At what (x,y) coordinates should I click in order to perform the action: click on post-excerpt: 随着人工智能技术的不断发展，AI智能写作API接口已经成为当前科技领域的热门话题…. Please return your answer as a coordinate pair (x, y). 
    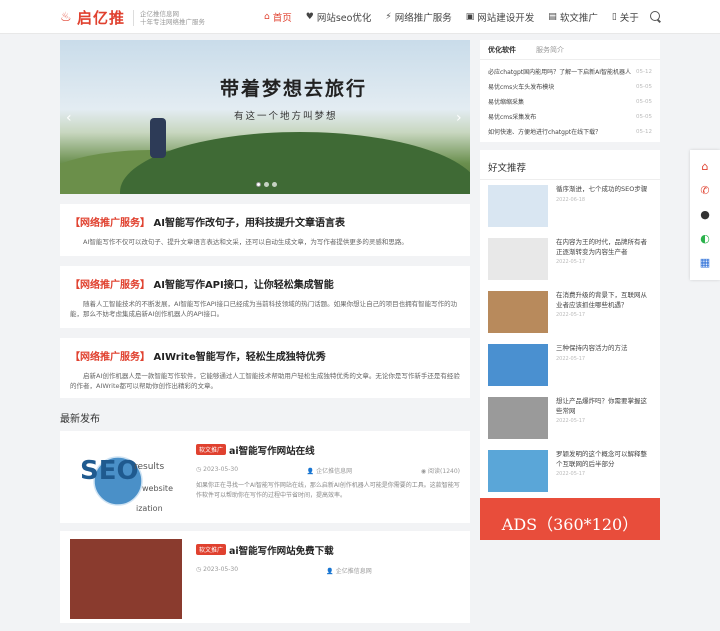
    Looking at the image, I should click on (264, 309).